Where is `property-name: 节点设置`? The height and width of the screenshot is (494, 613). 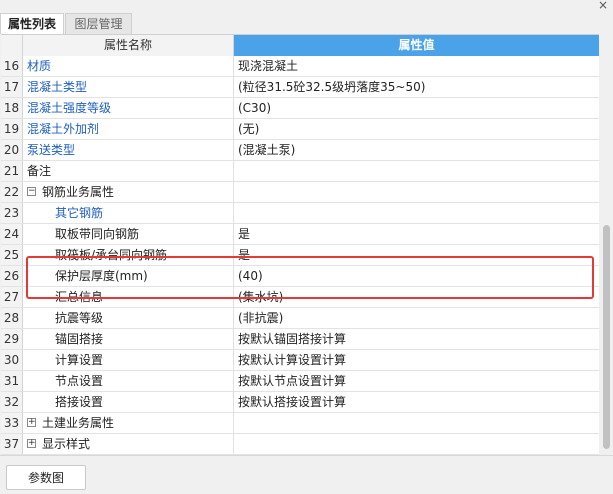
property-name: 节点设置 is located at coordinates (128, 381).